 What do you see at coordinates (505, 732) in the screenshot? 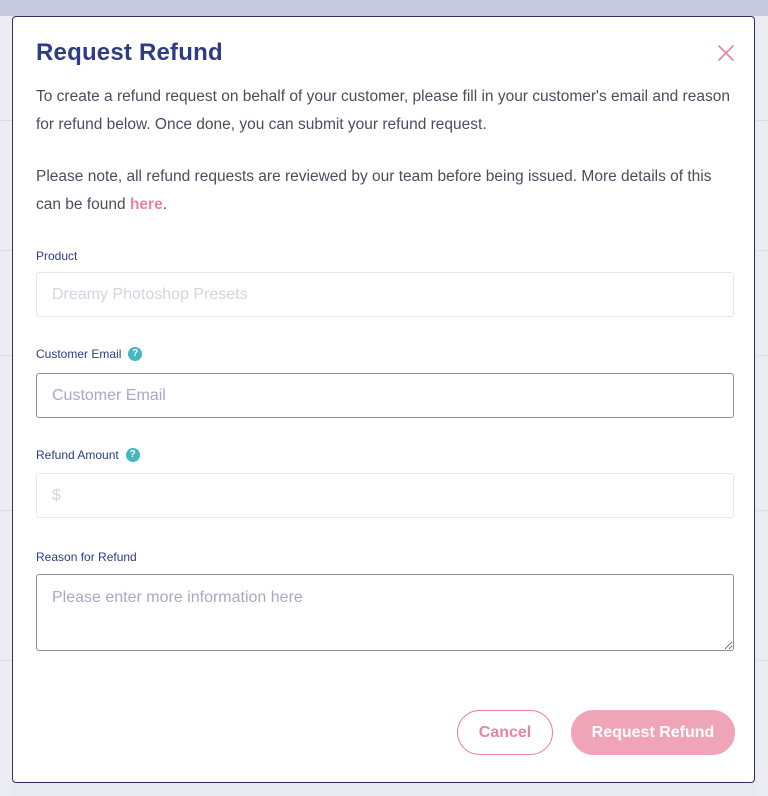
I see `cancel-button: Cancel` at bounding box center [505, 732].